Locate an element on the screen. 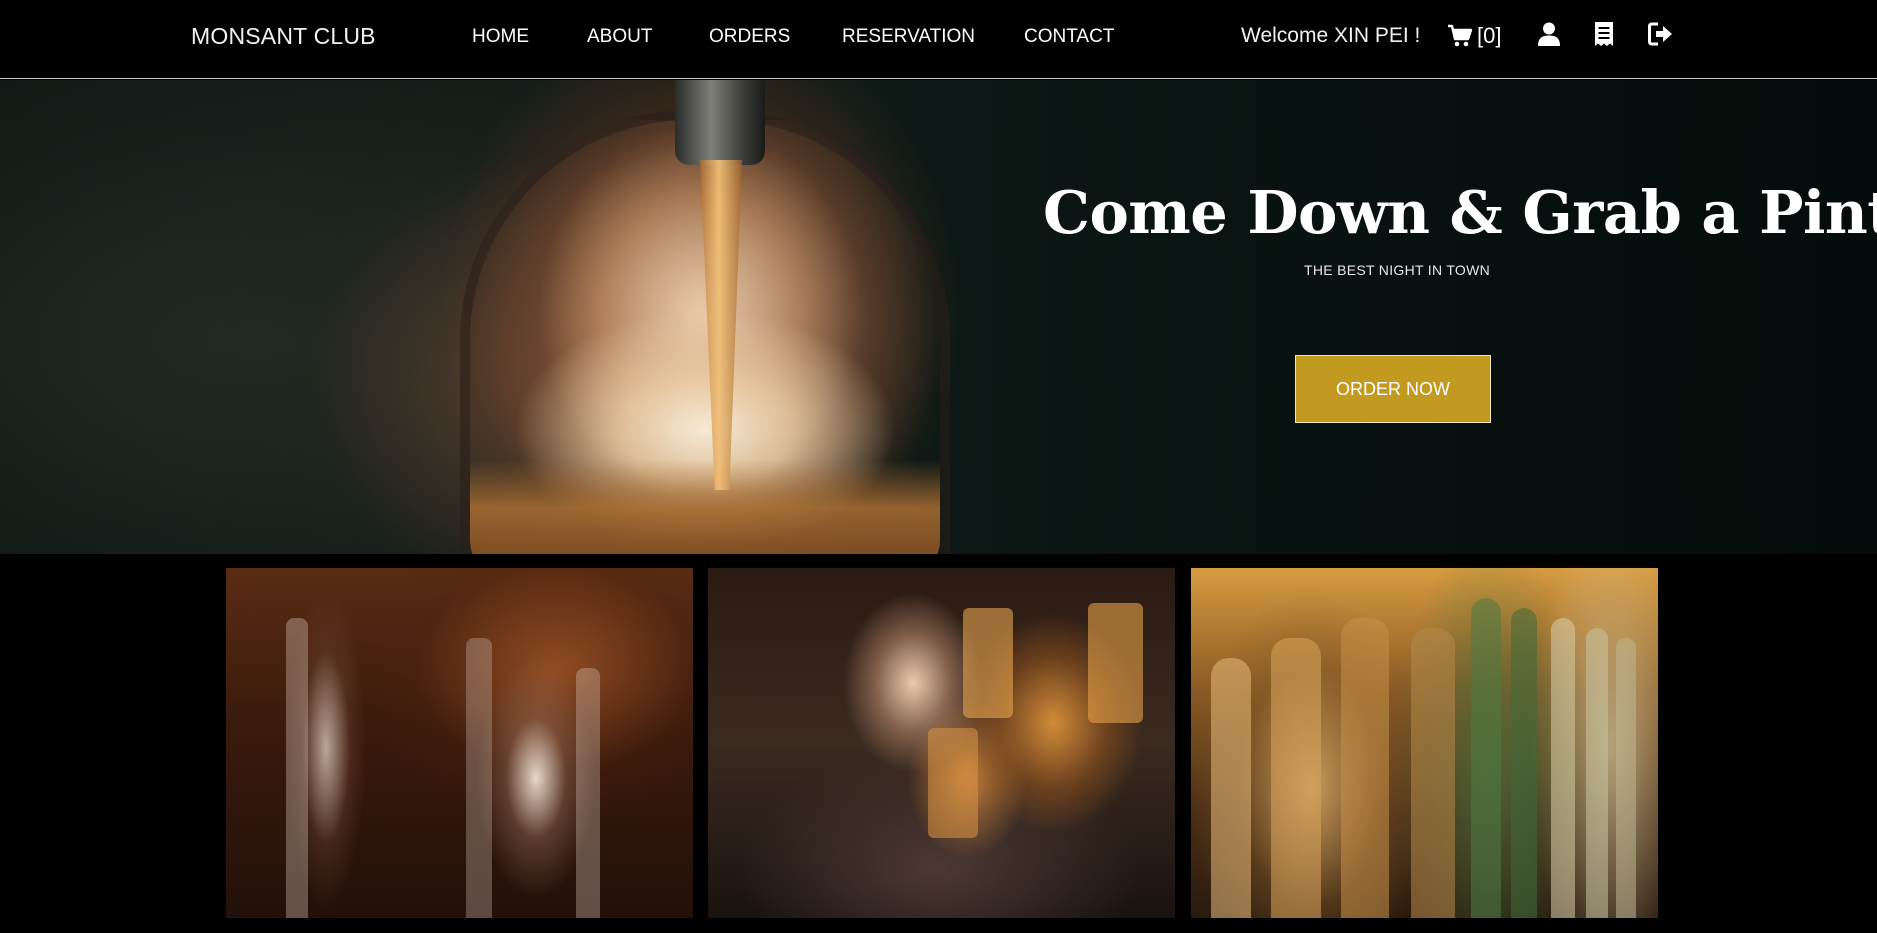 This screenshot has height=933, width=1877. cart-button: [0] is located at coordinates (1474, 36).